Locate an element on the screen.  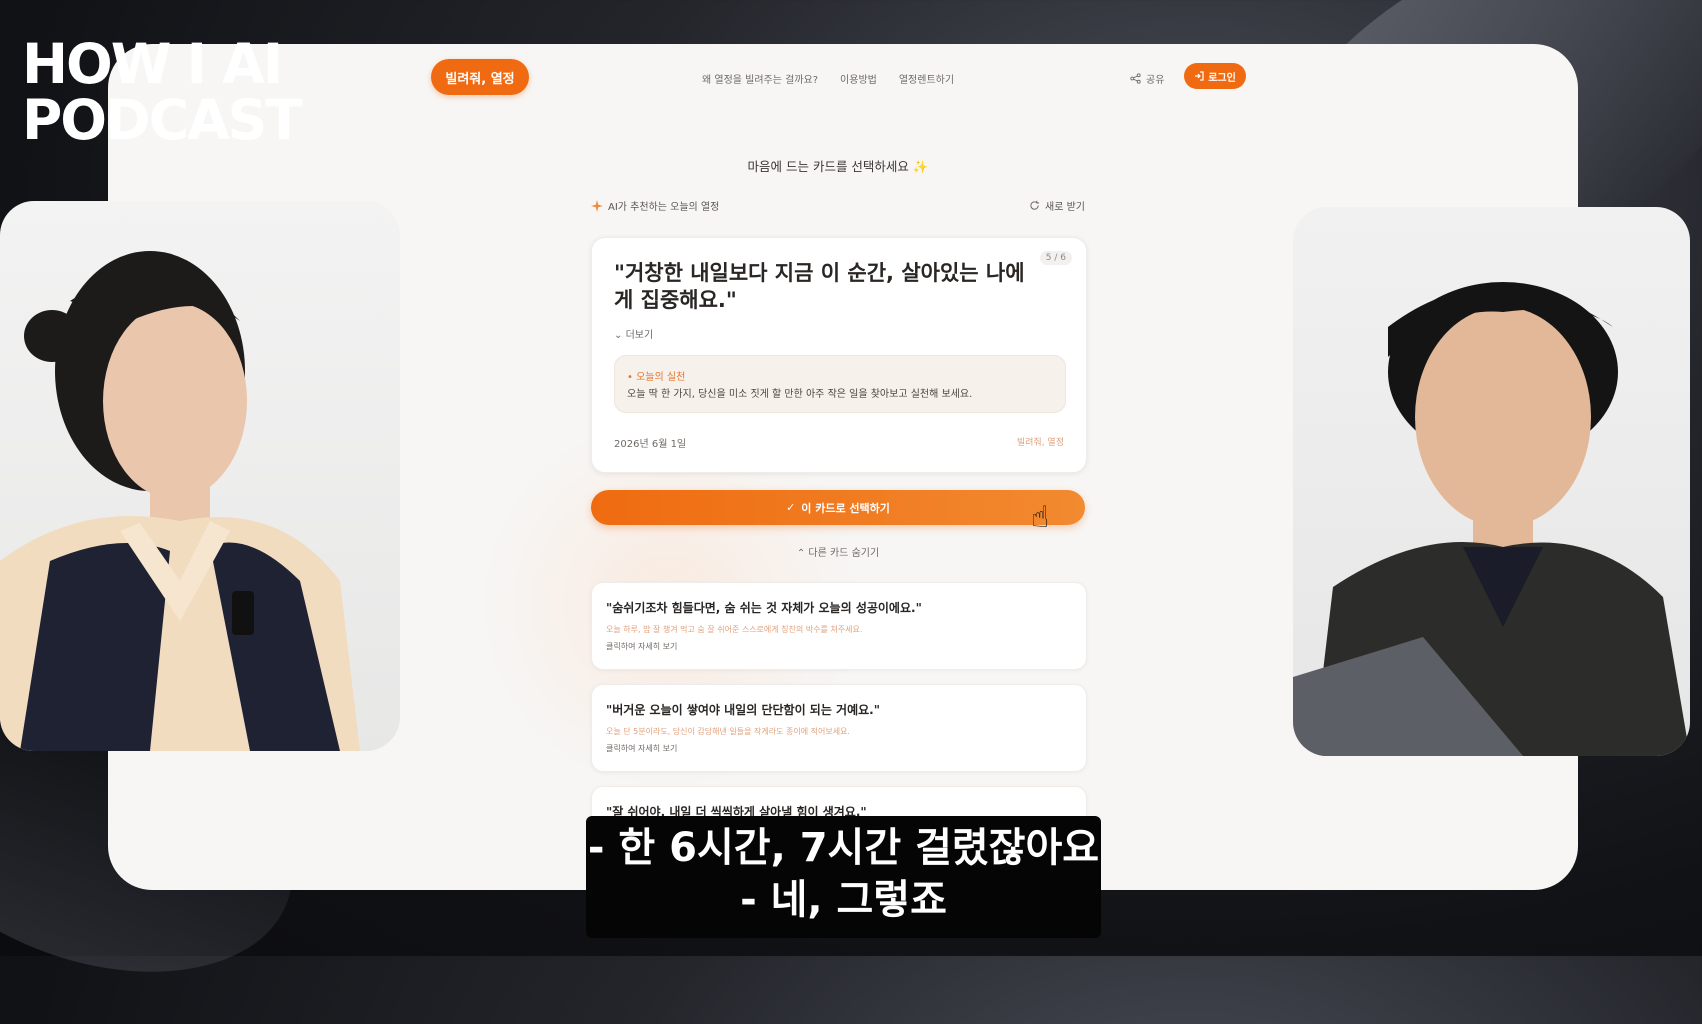
more-label: 더보기 is located at coordinates (639, 335).